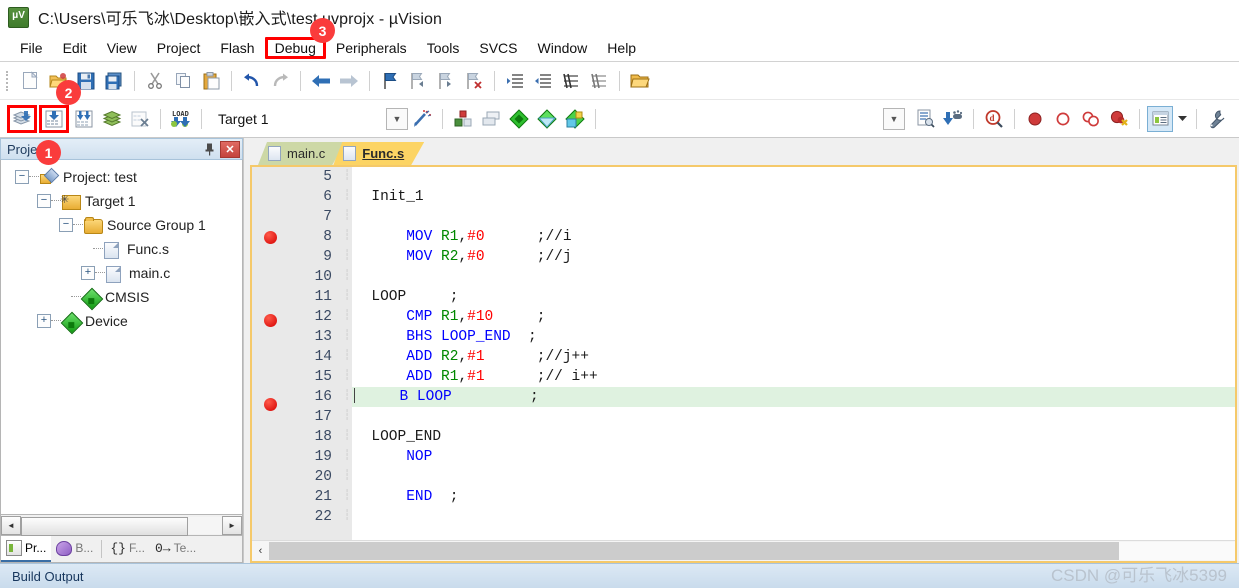  Describe the element at coordinates (121, 177) in the screenshot. I see `tree-item-project: − Project: test` at that location.